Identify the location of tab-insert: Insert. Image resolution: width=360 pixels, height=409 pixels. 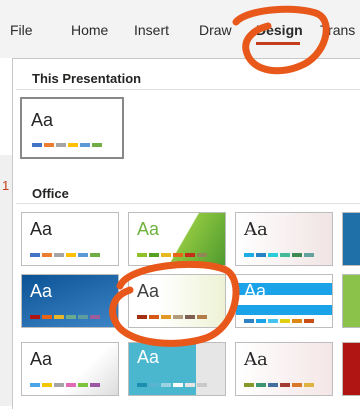
(151, 30).